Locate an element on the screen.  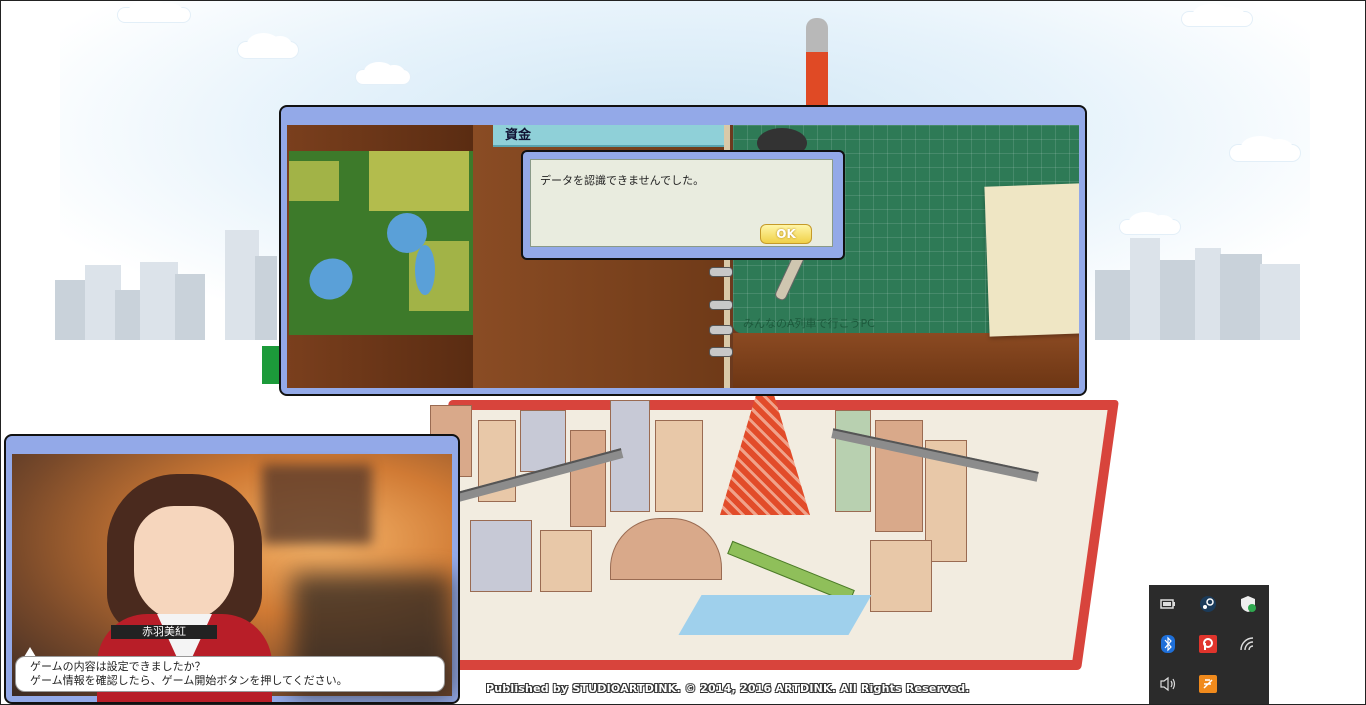
red-app-icon is located at coordinates (1208, 644).